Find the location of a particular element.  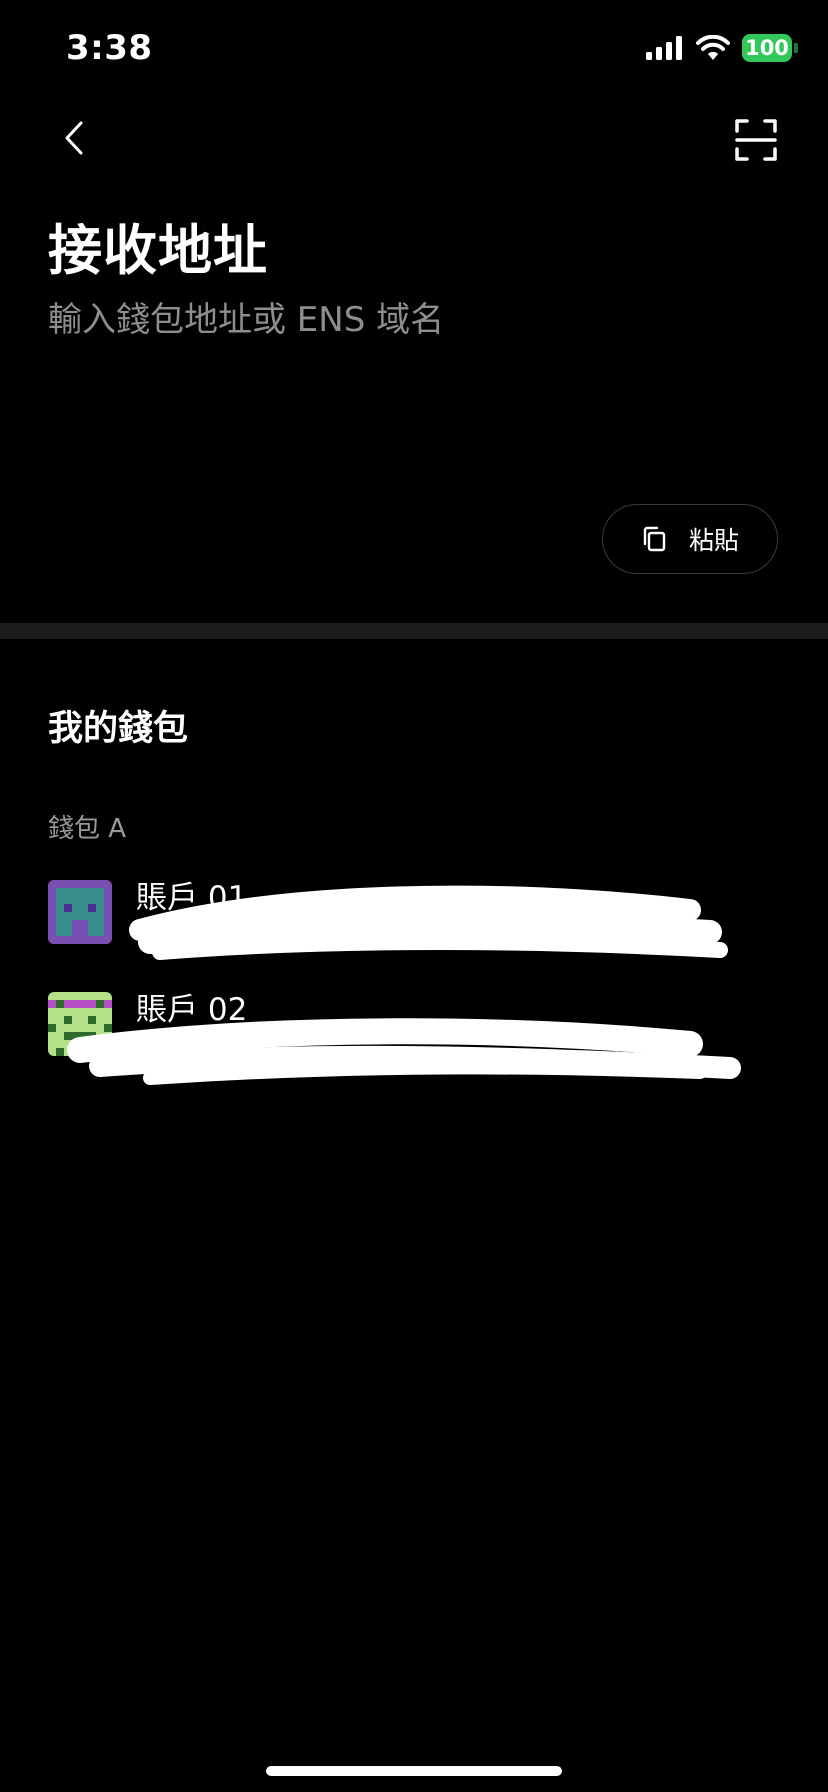

back-button is located at coordinates (74, 138).